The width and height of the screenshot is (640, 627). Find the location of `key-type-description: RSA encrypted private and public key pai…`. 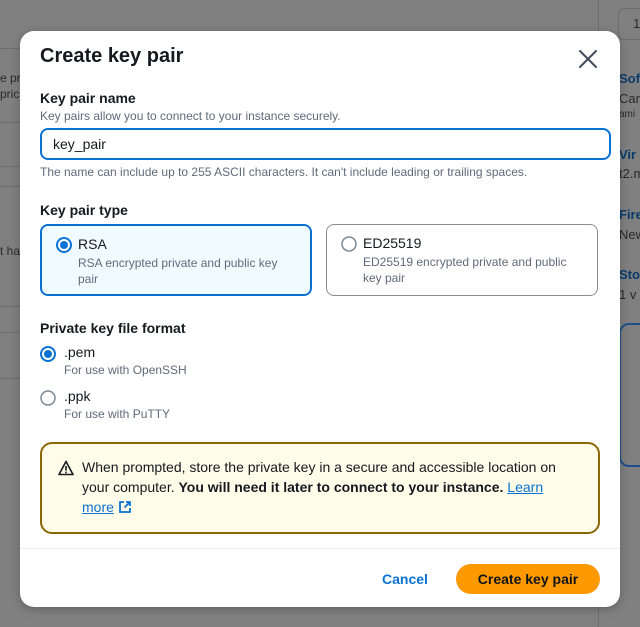

key-type-description: RSA encrypted private and public key pai… is located at coordinates (178, 271).